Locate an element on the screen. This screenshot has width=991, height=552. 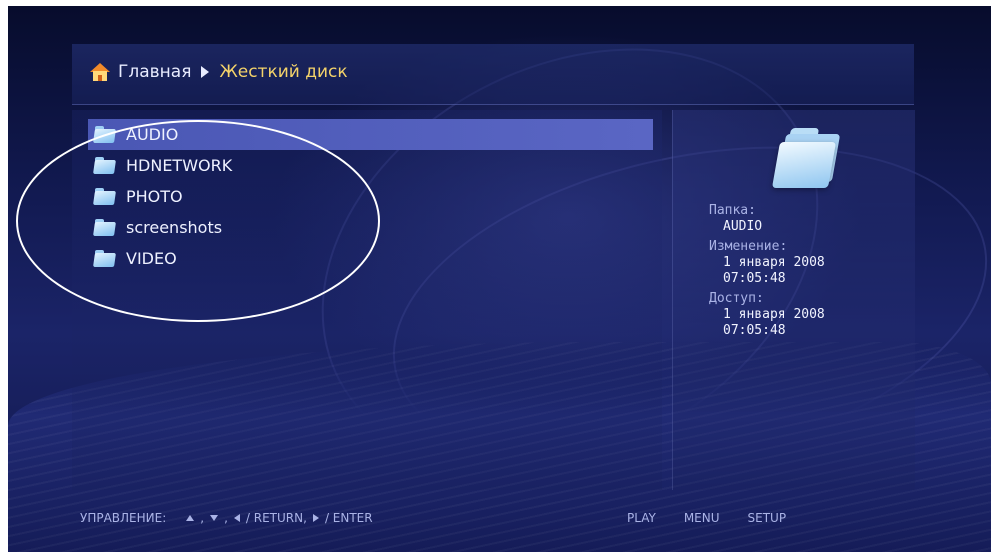
modified-label: Изменение: is located at coordinates (748, 246).